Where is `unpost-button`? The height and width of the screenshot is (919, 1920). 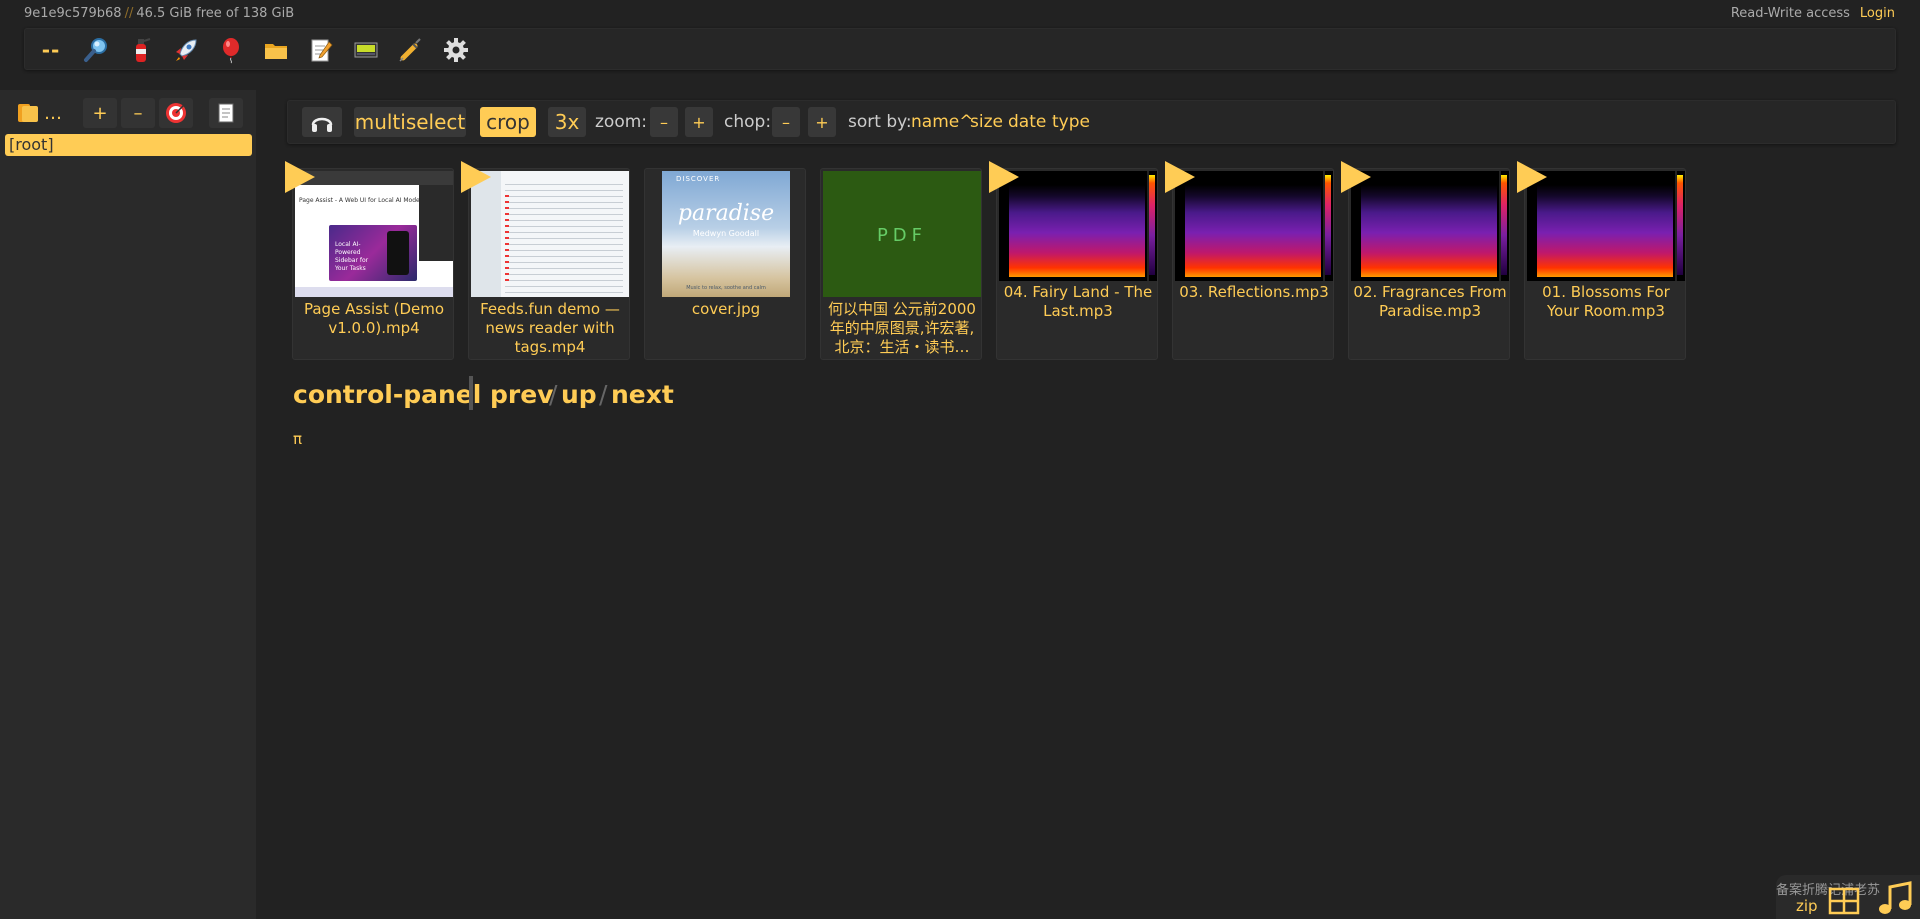 unpost-button is located at coordinates (141, 50).